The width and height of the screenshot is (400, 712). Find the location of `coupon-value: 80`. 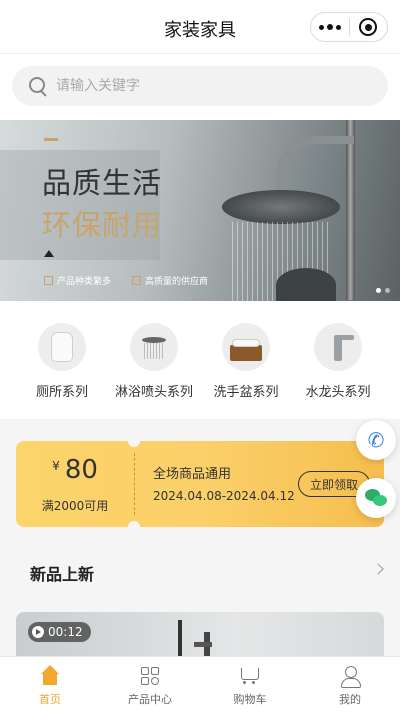

coupon-value: 80 is located at coordinates (81, 470).